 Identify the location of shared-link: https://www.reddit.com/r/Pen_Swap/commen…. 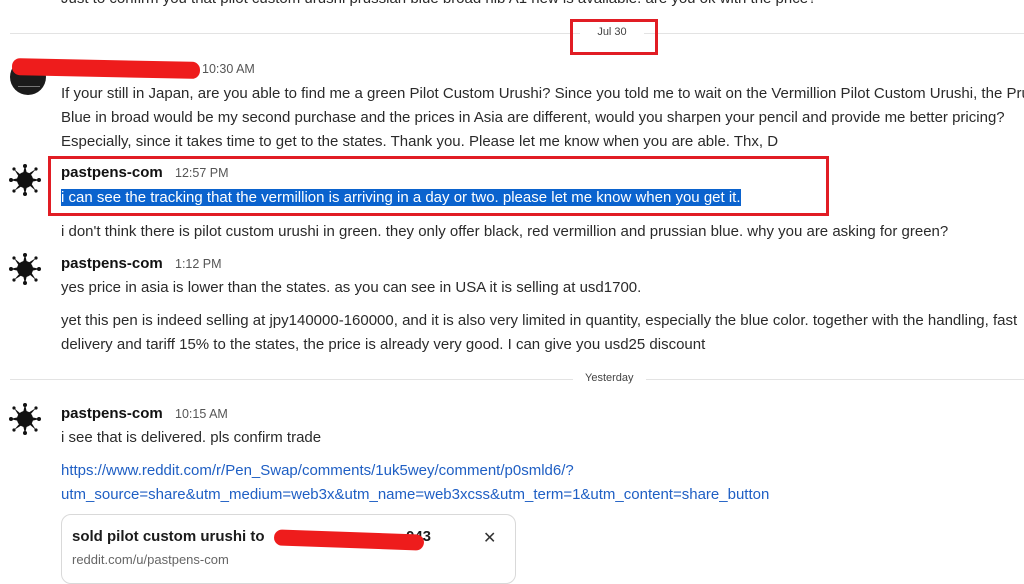
(317, 471).